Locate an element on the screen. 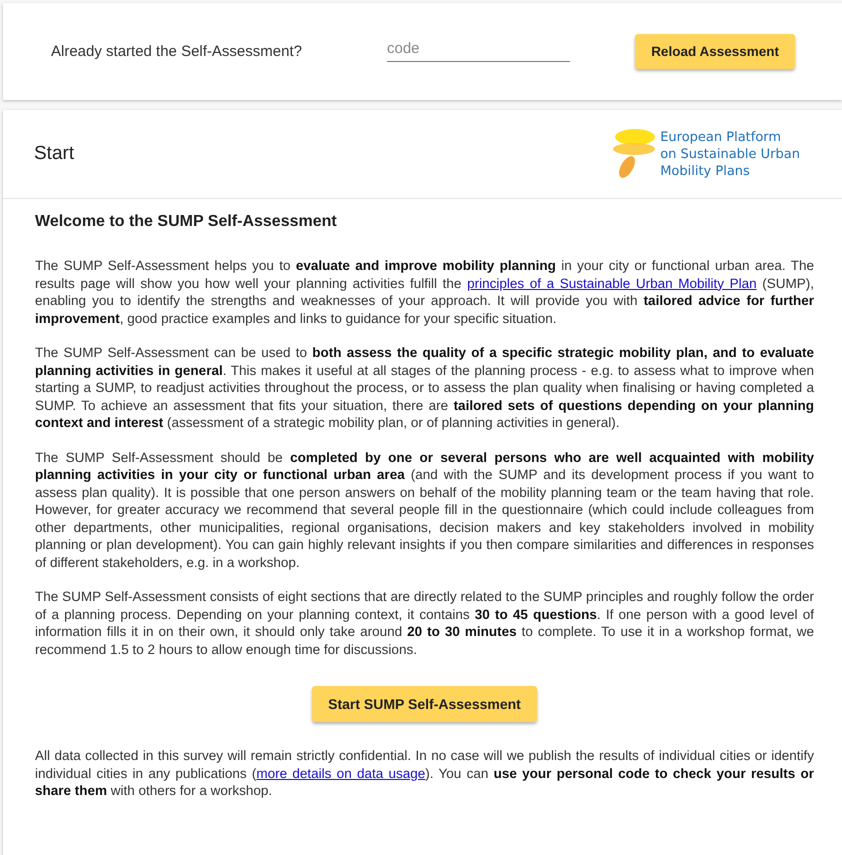  logo-text: European Platform is located at coordinates (721, 137).